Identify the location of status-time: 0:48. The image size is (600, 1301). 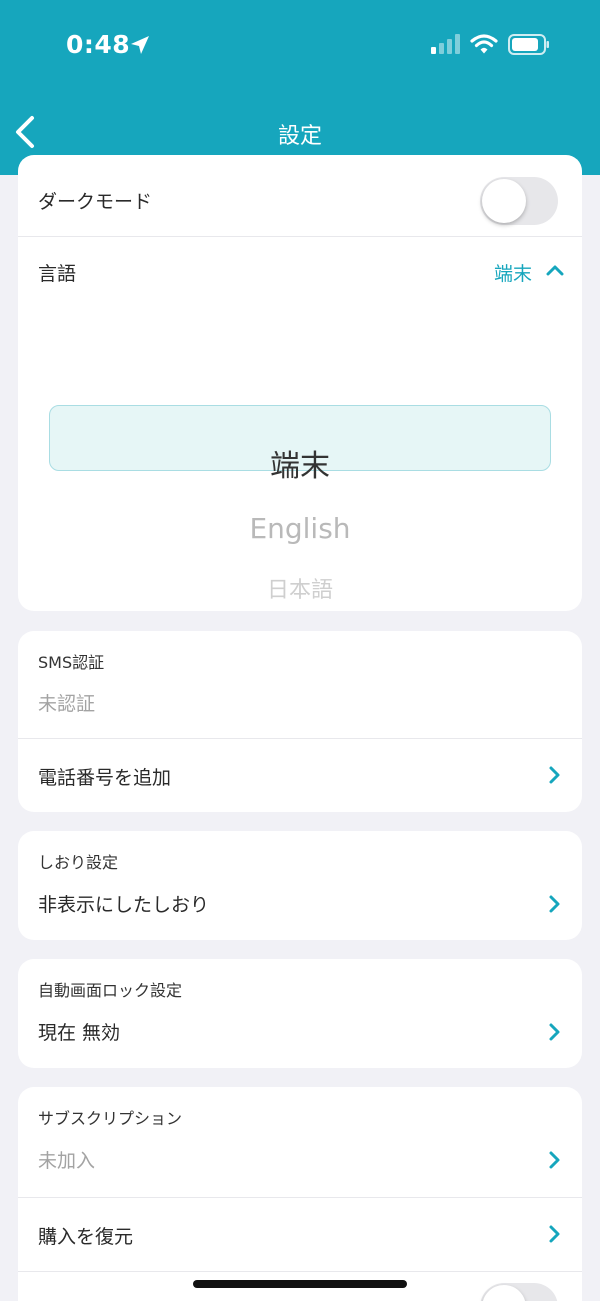
(98, 44).